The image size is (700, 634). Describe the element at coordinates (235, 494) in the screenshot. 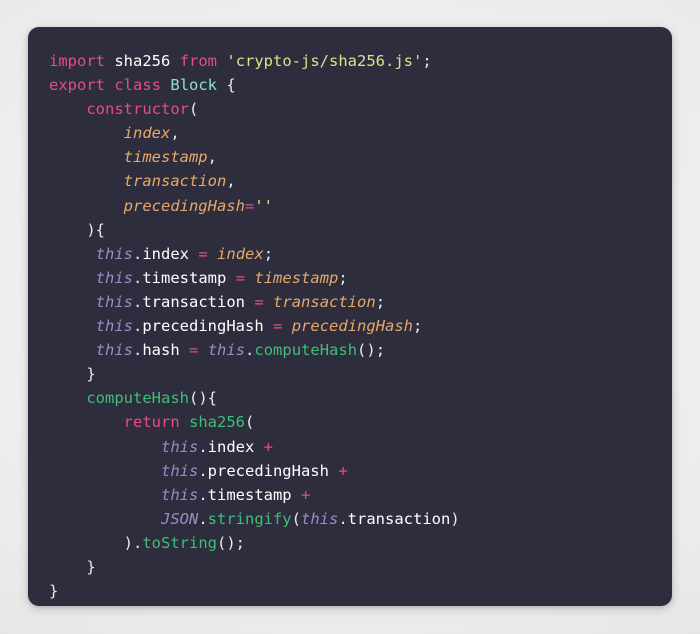

I see `code-line: this.timestamp +` at that location.